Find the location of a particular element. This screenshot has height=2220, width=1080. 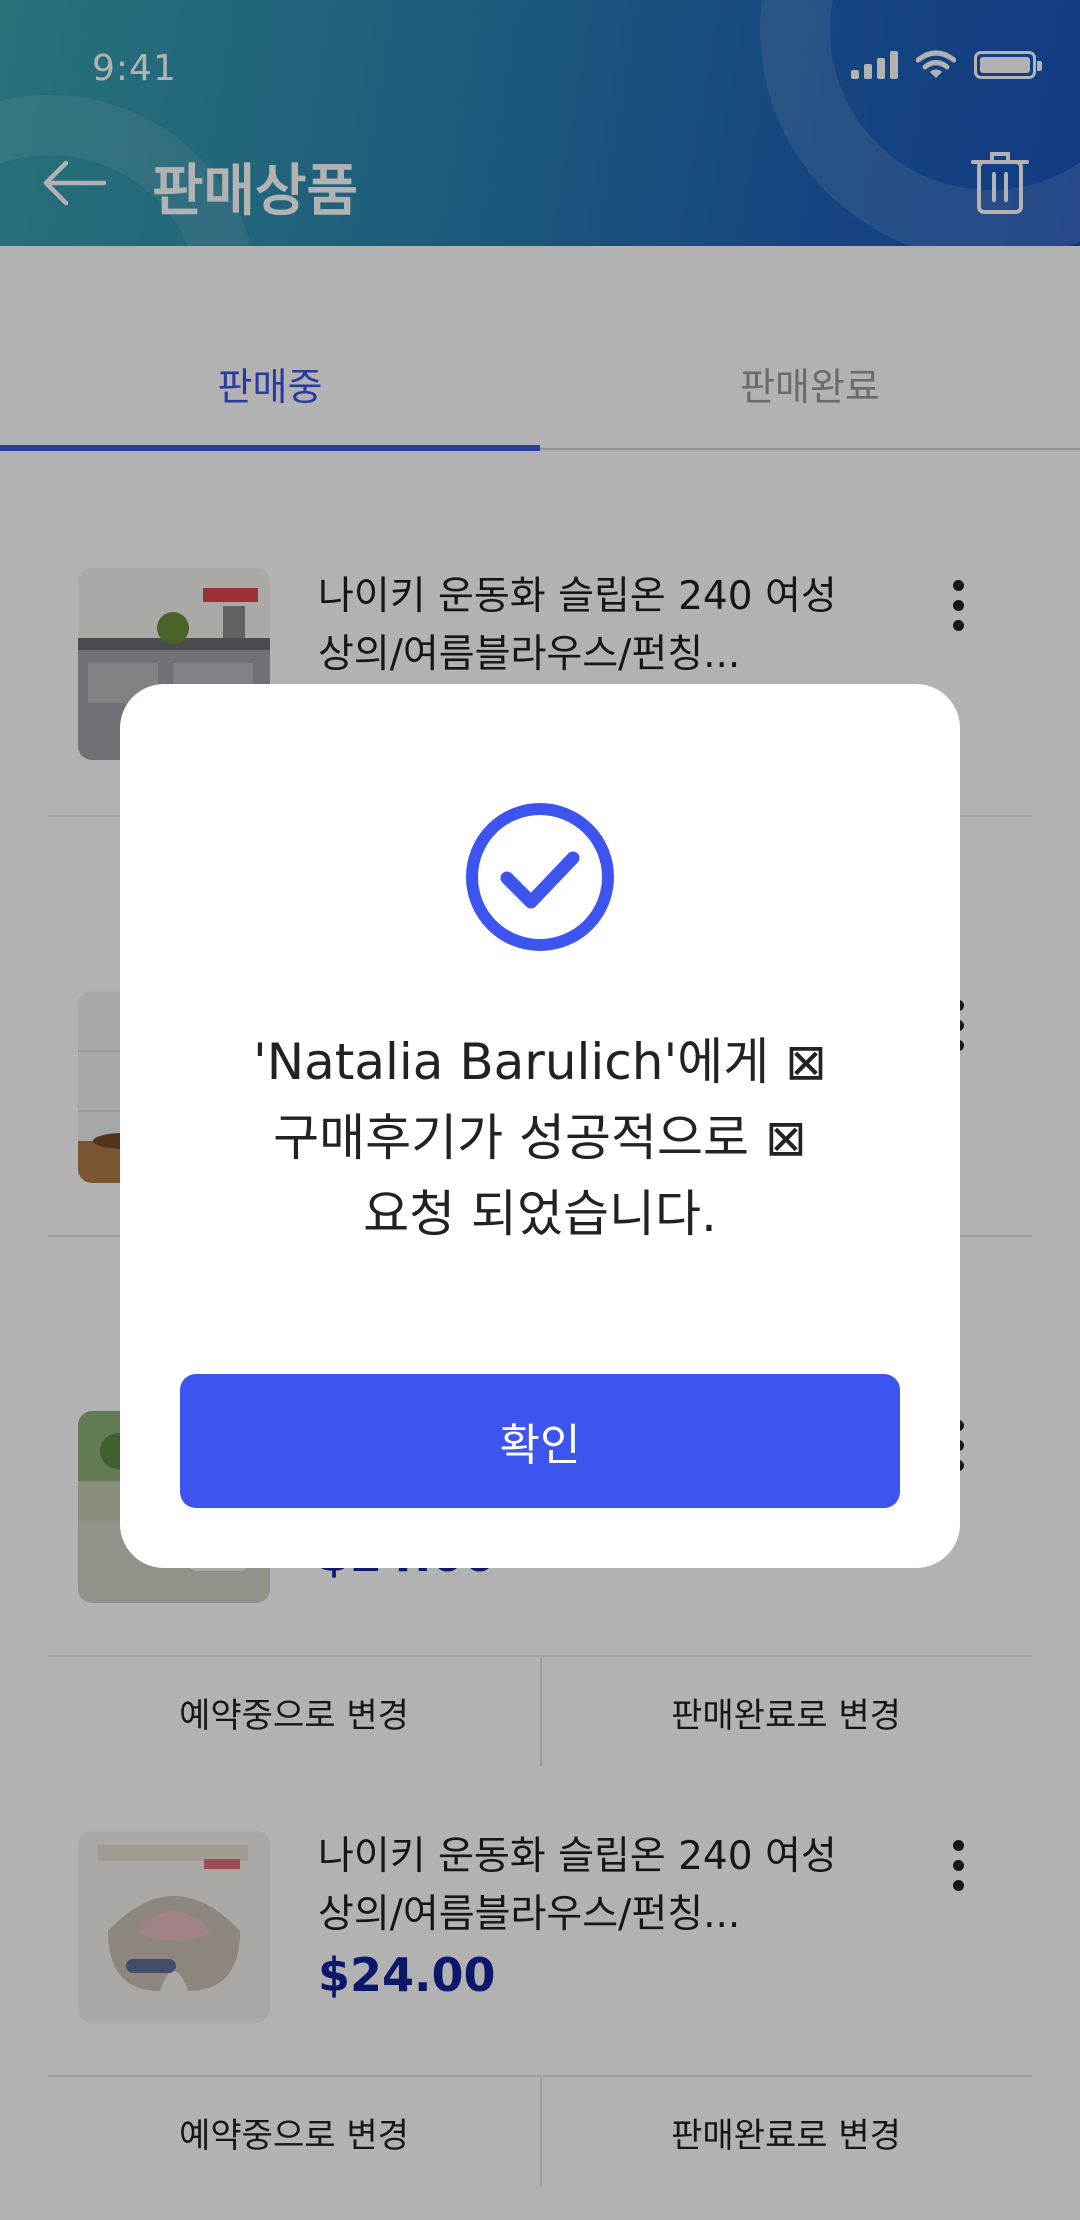

dialog-message-line: 요청 되었습니다. is located at coordinates (540, 1214).